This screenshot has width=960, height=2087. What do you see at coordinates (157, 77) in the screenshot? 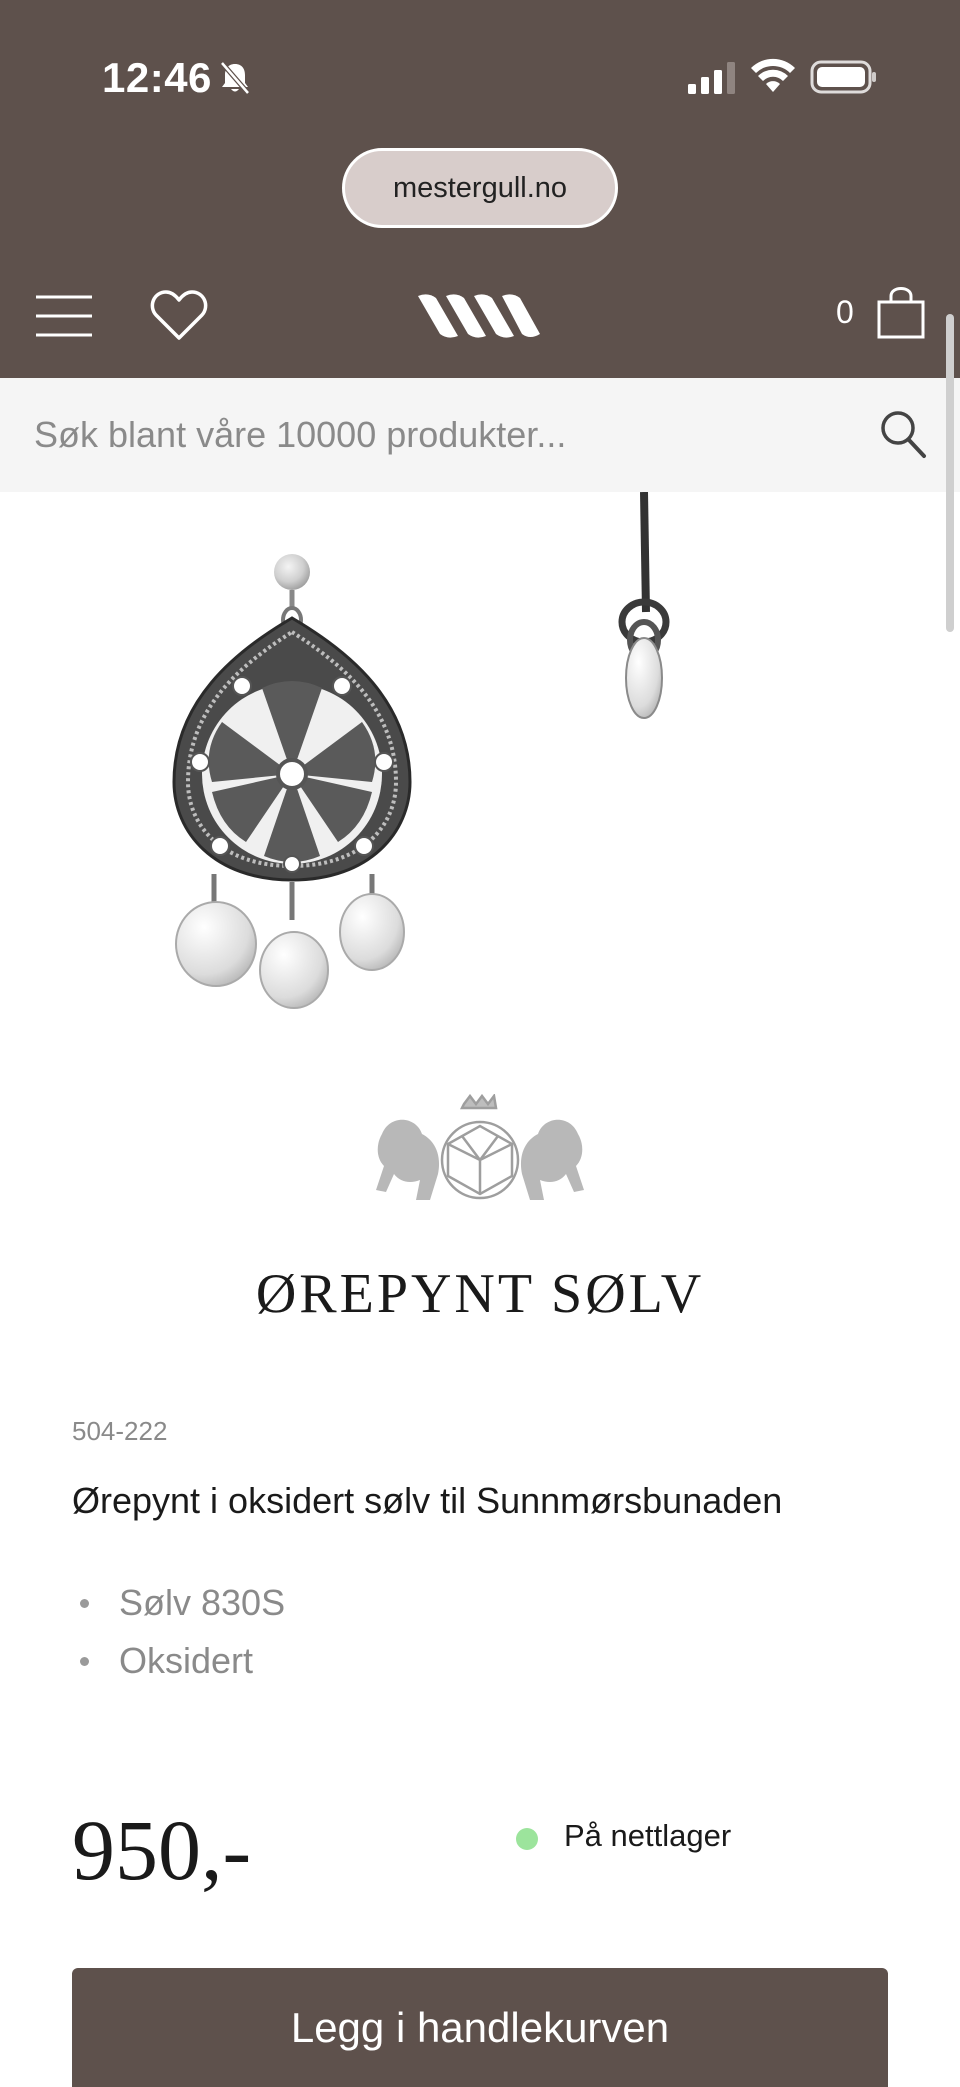
I see `clock: 12:46` at bounding box center [157, 77].